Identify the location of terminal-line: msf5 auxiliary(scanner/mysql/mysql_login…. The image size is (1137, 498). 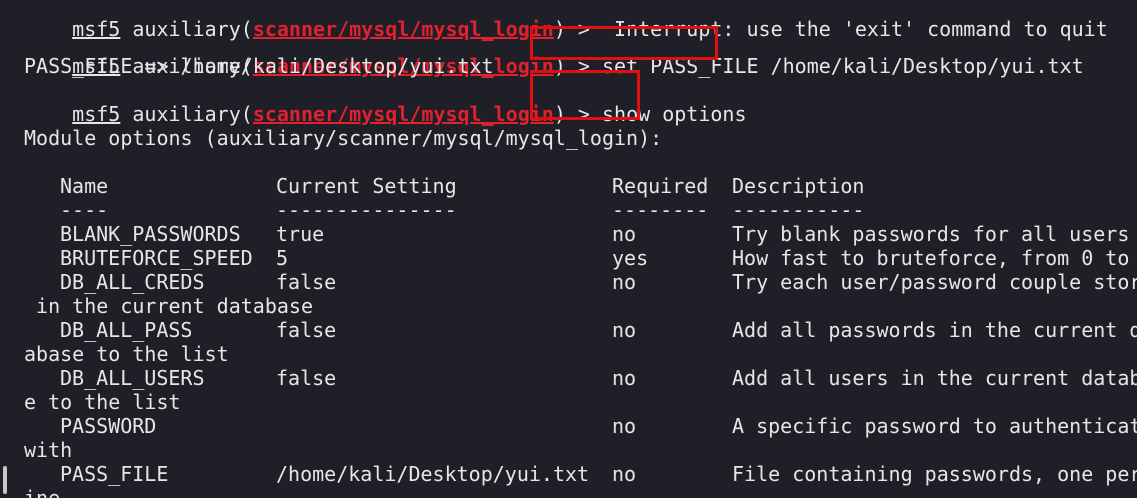
(566, 20).